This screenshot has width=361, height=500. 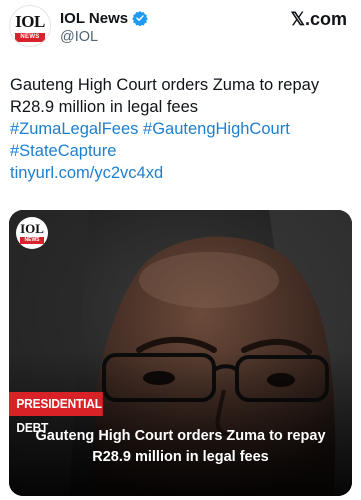 I want to click on card-headline-line1: Gauteng High Court orders Zuma to repay, so click(x=180, y=436).